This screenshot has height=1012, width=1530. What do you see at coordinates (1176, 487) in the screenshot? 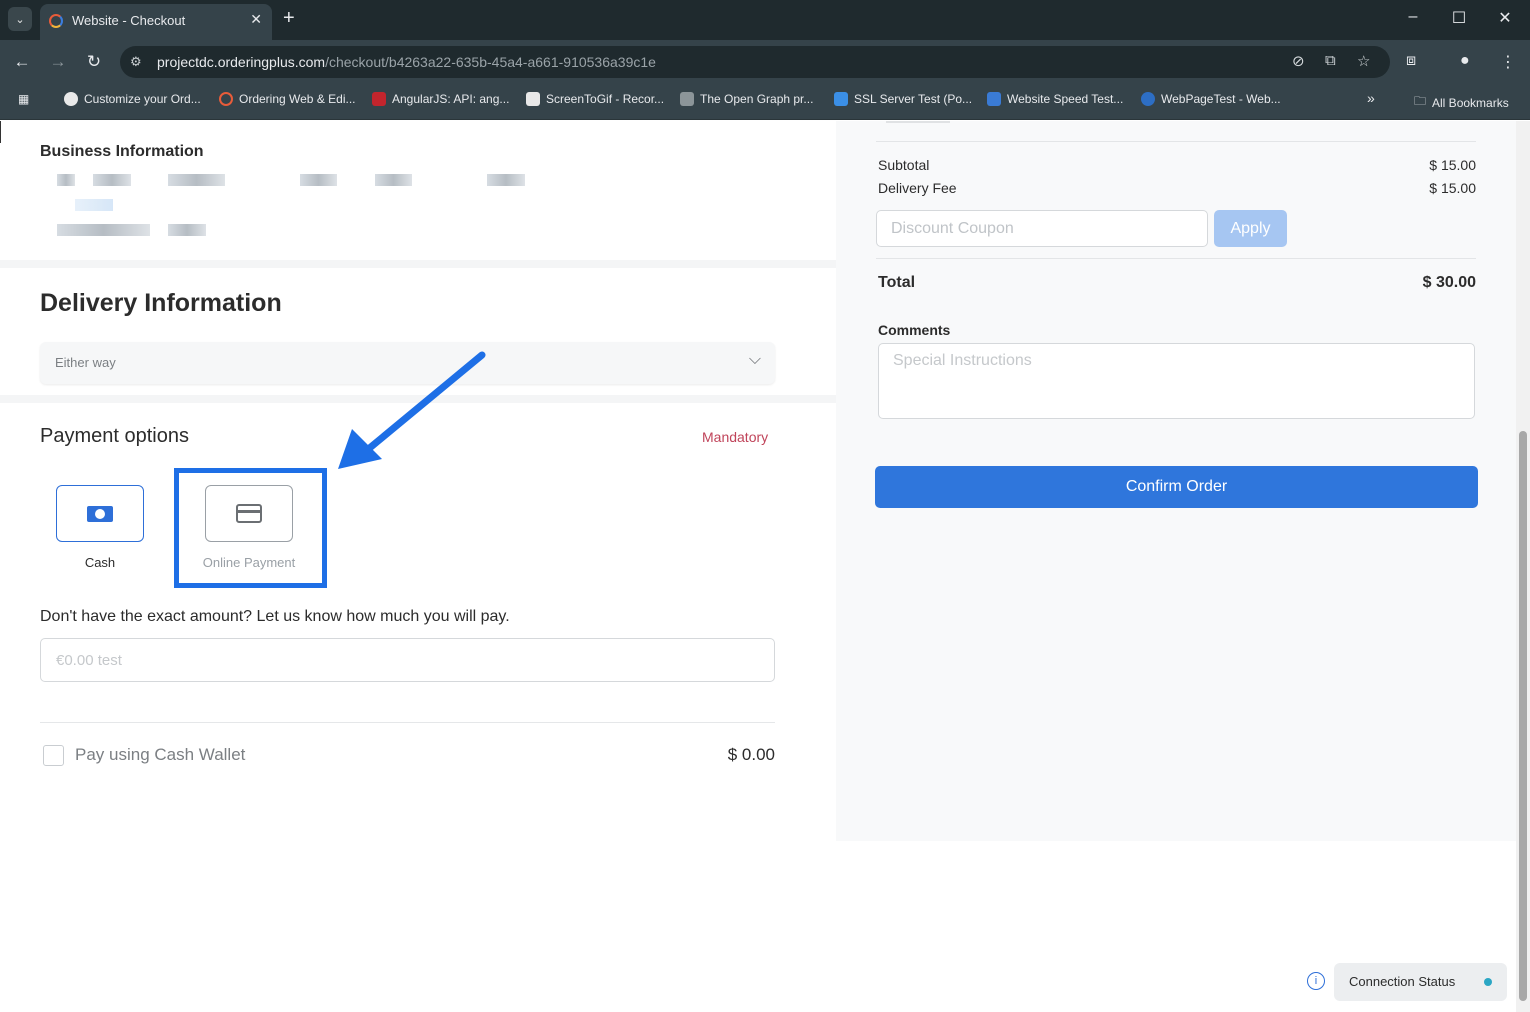
I see `confirm-order-button: Confirm Order` at bounding box center [1176, 487].